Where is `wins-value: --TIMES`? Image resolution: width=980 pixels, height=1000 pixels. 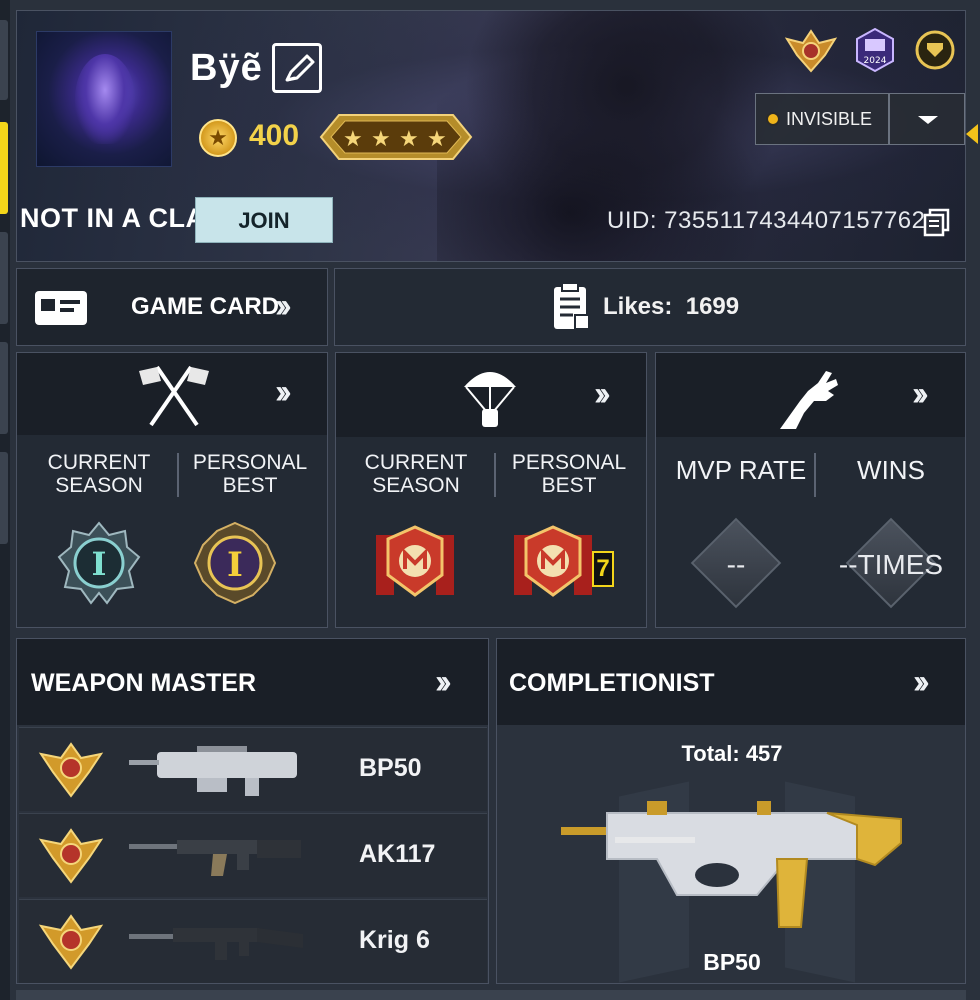 wins-value: --TIMES is located at coordinates (891, 564).